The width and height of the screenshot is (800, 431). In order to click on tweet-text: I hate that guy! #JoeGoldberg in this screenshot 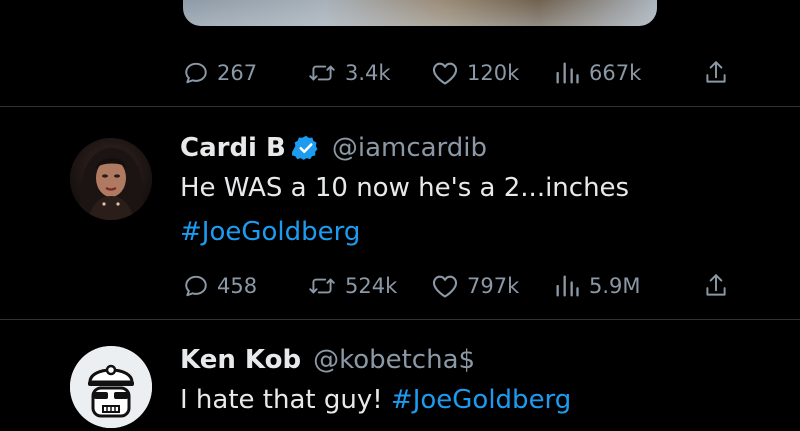, I will do `click(375, 400)`.